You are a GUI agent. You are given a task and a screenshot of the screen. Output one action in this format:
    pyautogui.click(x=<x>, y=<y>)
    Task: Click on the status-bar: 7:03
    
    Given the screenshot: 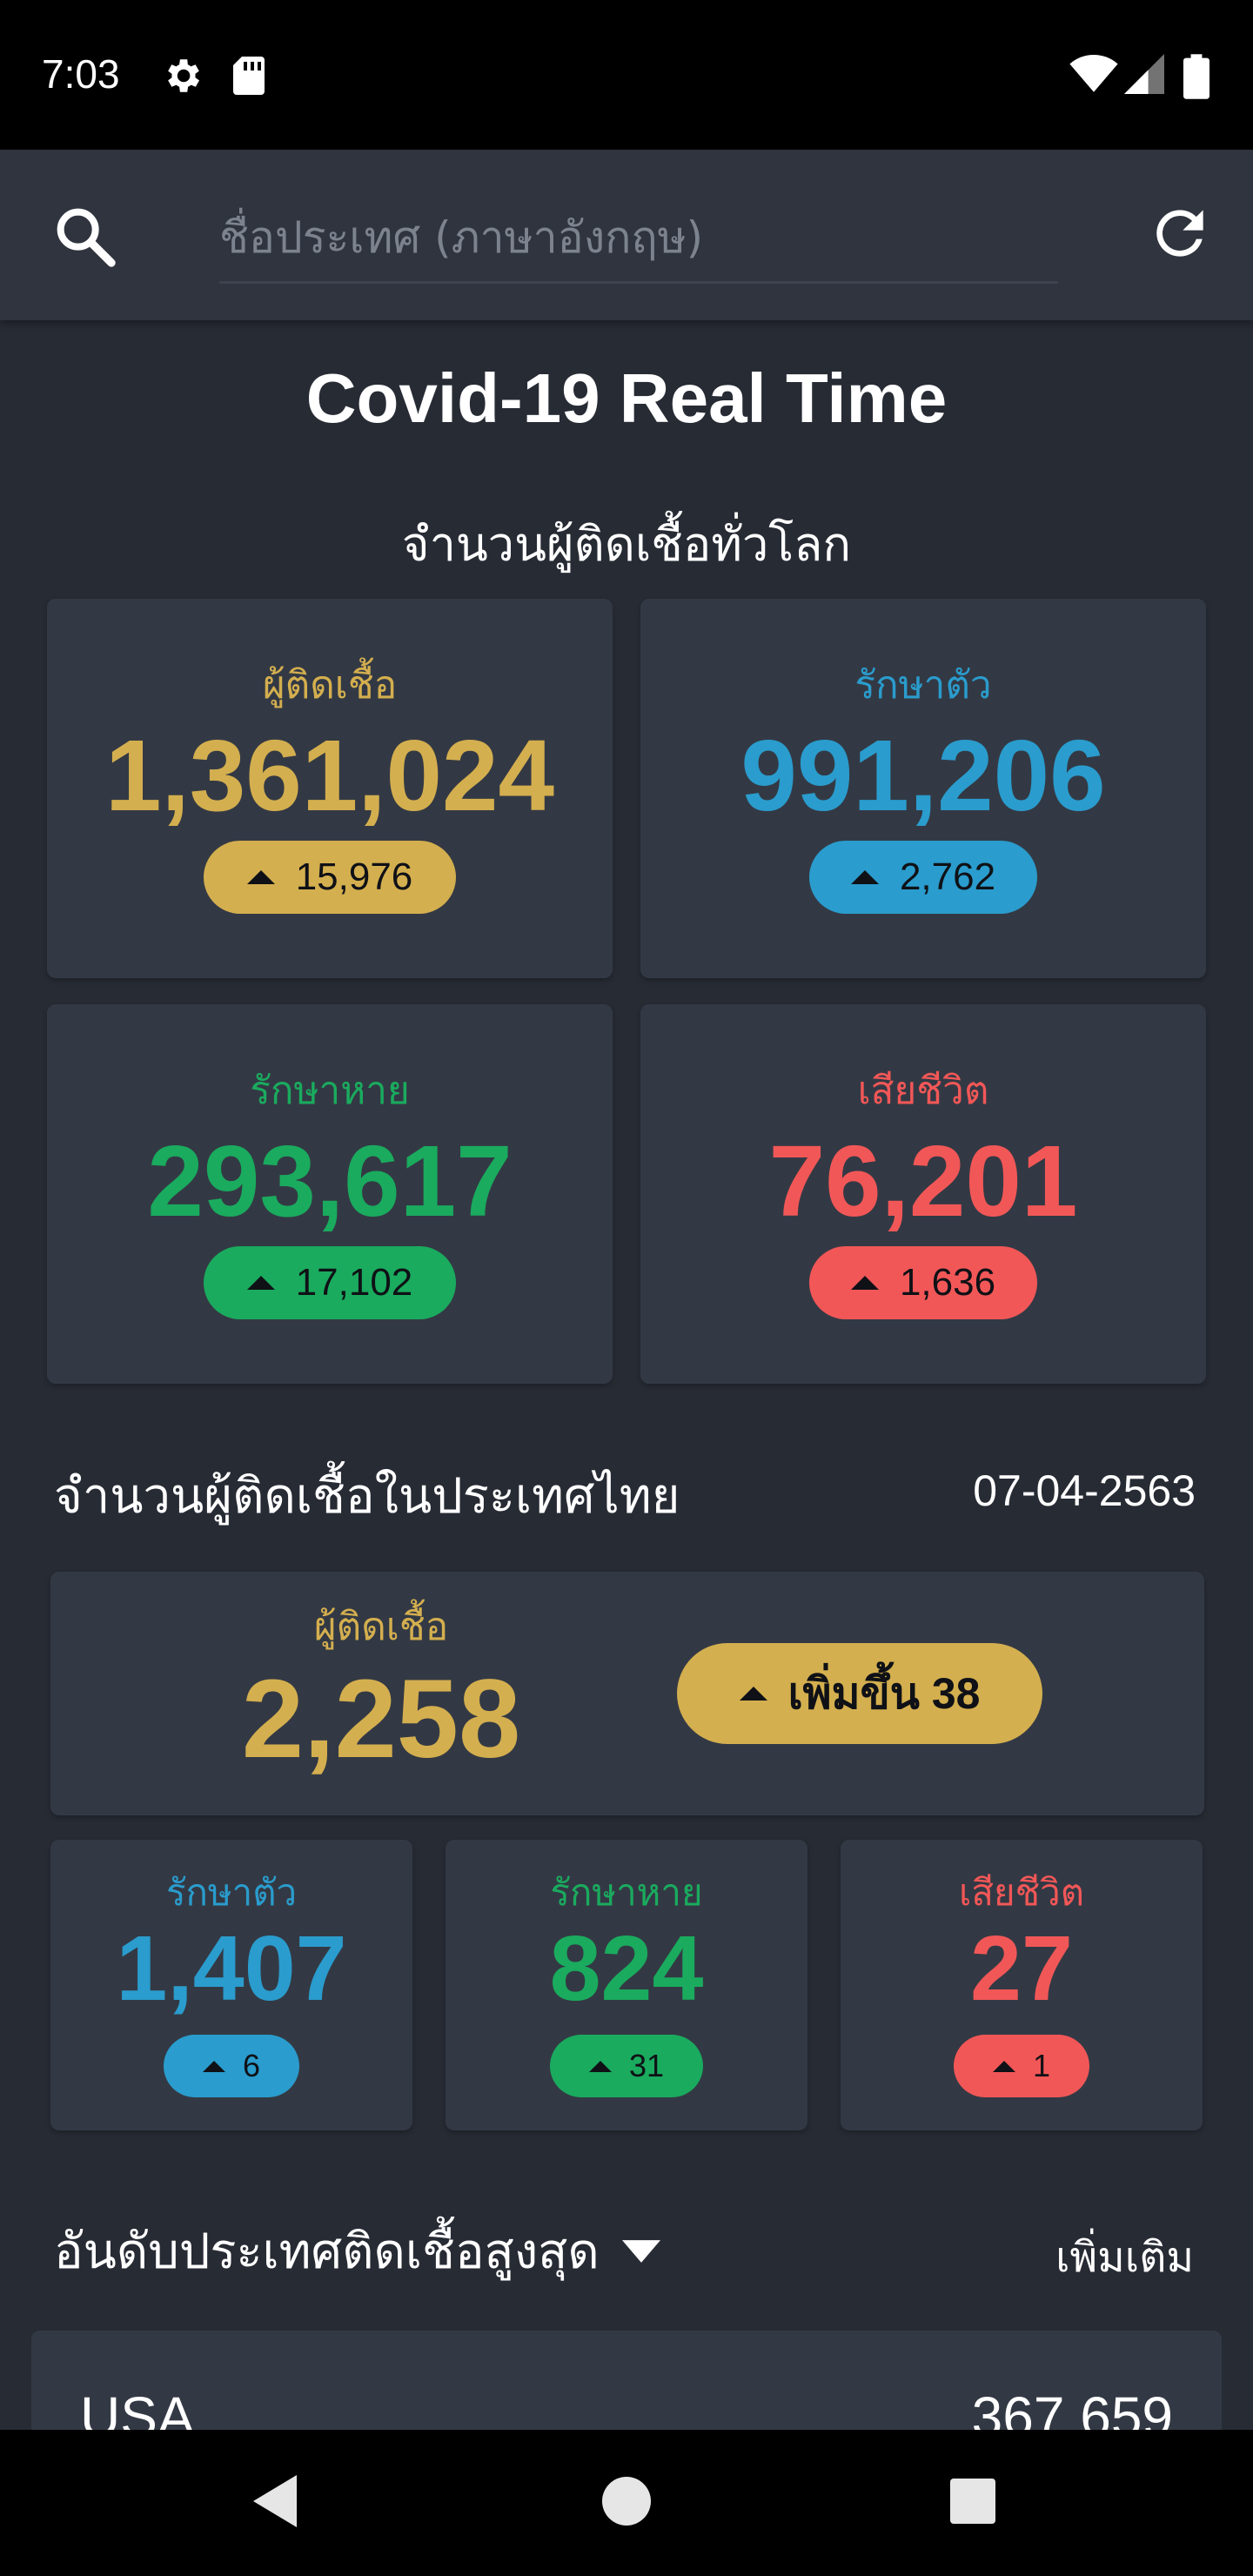 What is the action you would take?
    pyautogui.click(x=626, y=75)
    